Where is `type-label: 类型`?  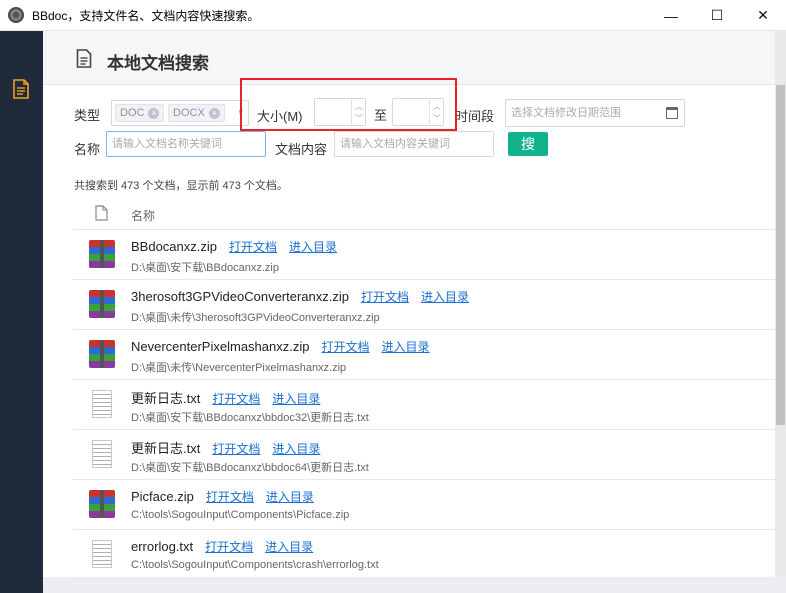 type-label: 类型 is located at coordinates (87, 115).